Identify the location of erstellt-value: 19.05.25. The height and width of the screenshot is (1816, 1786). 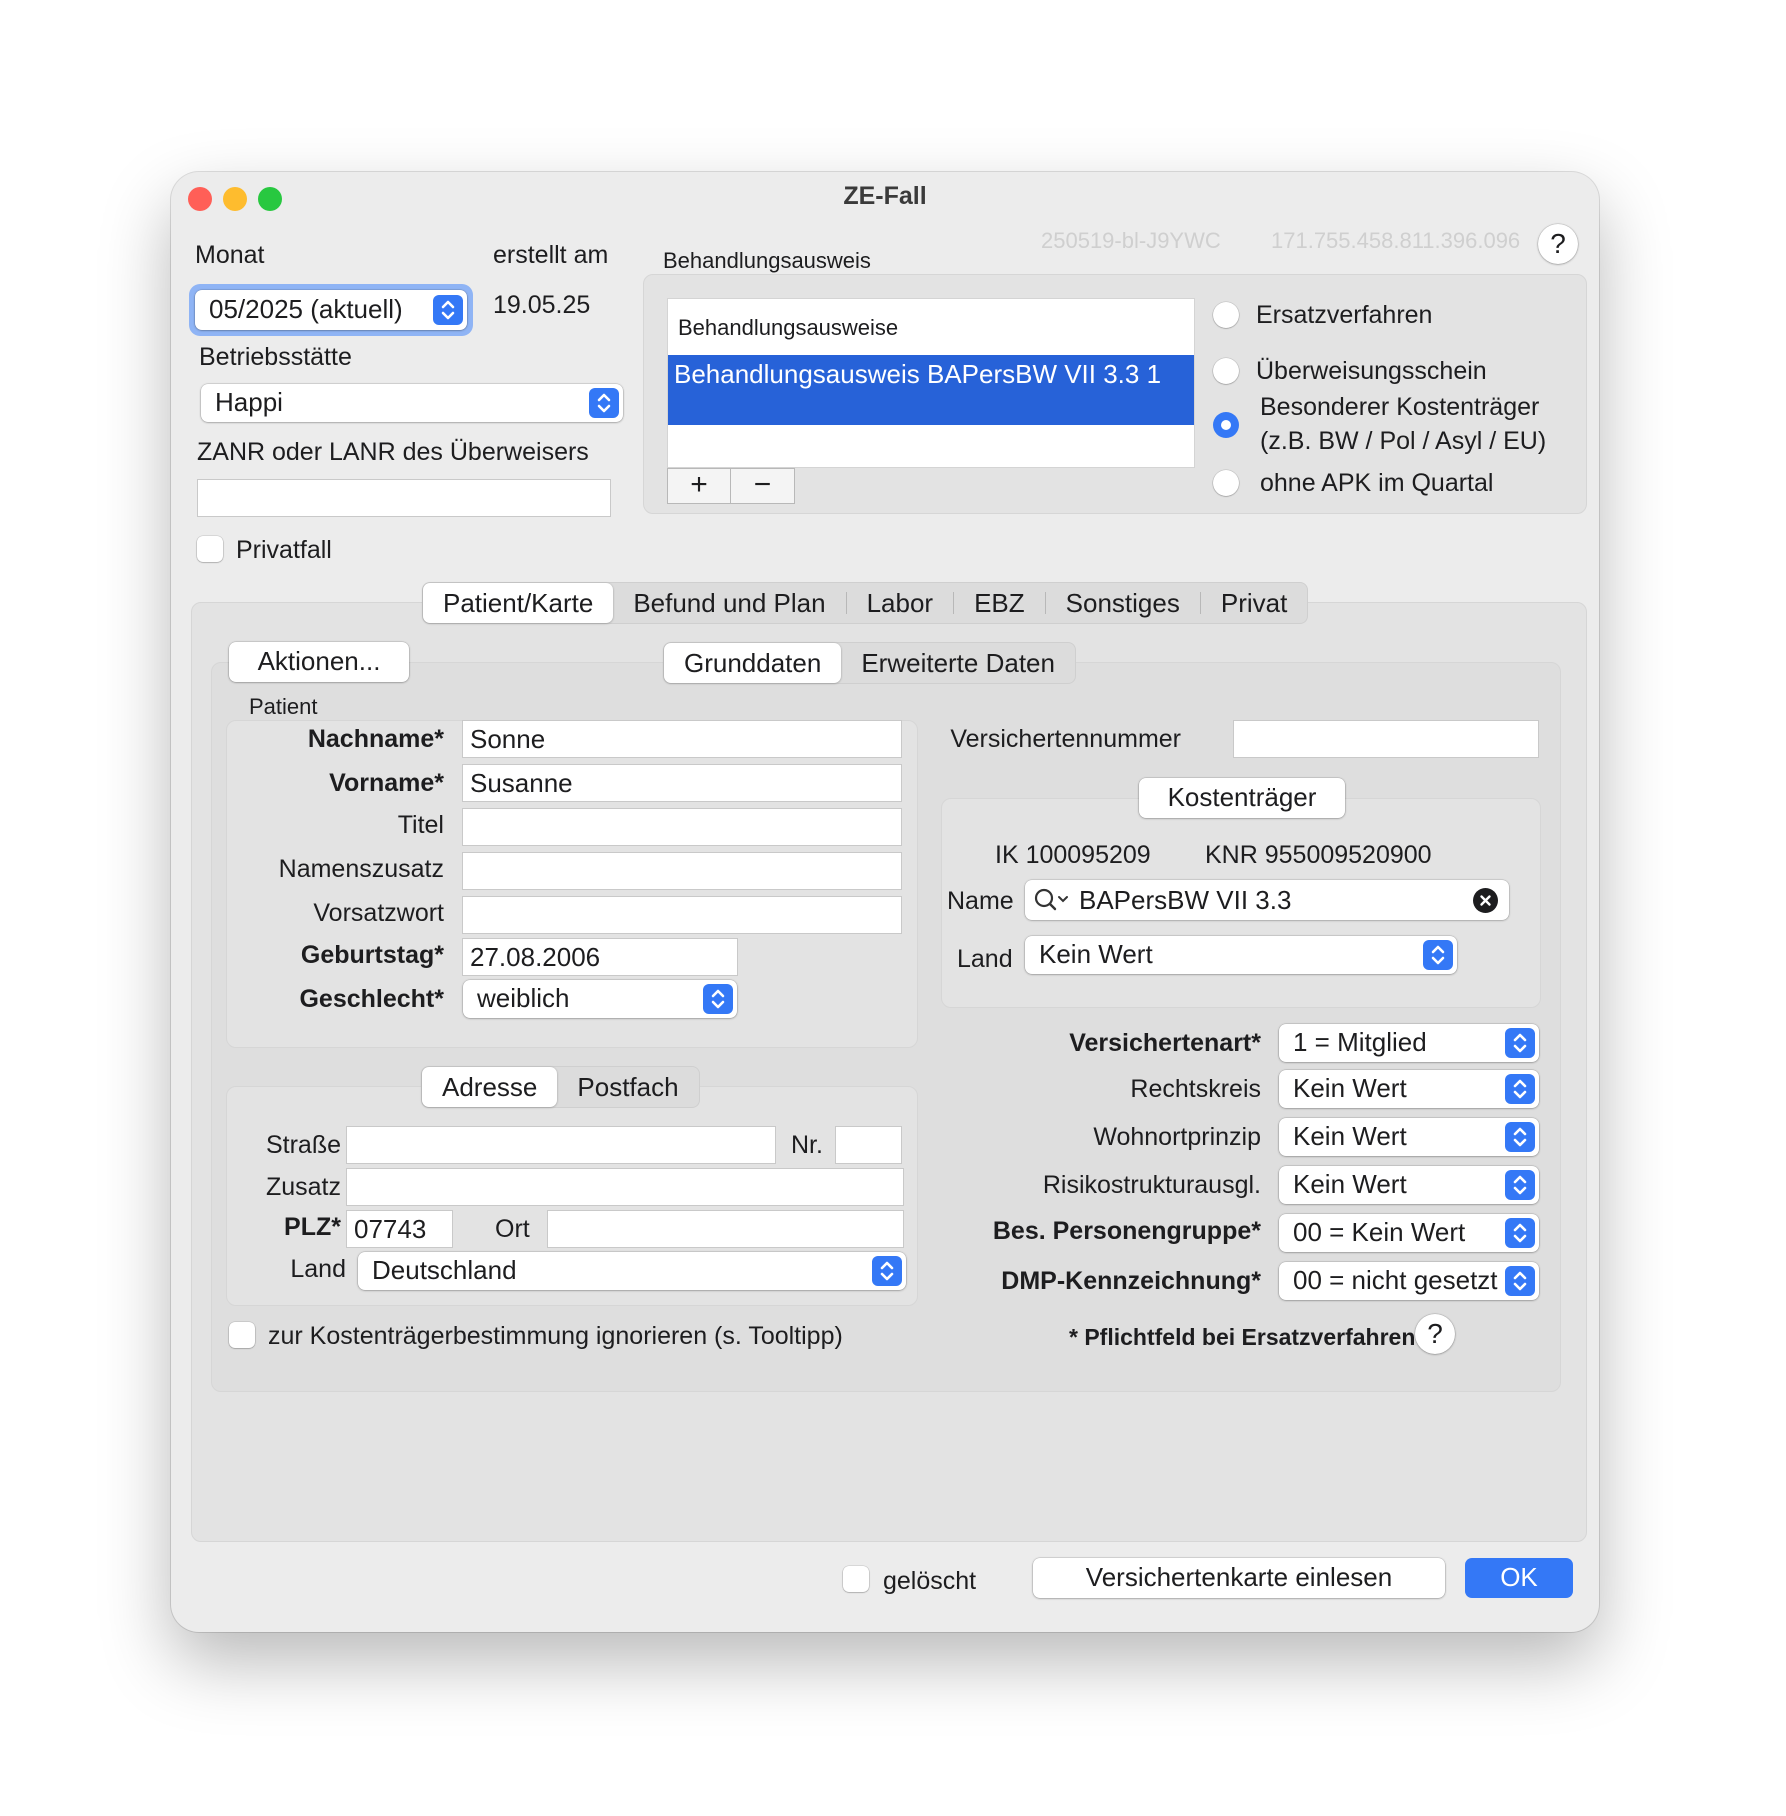
(542, 305).